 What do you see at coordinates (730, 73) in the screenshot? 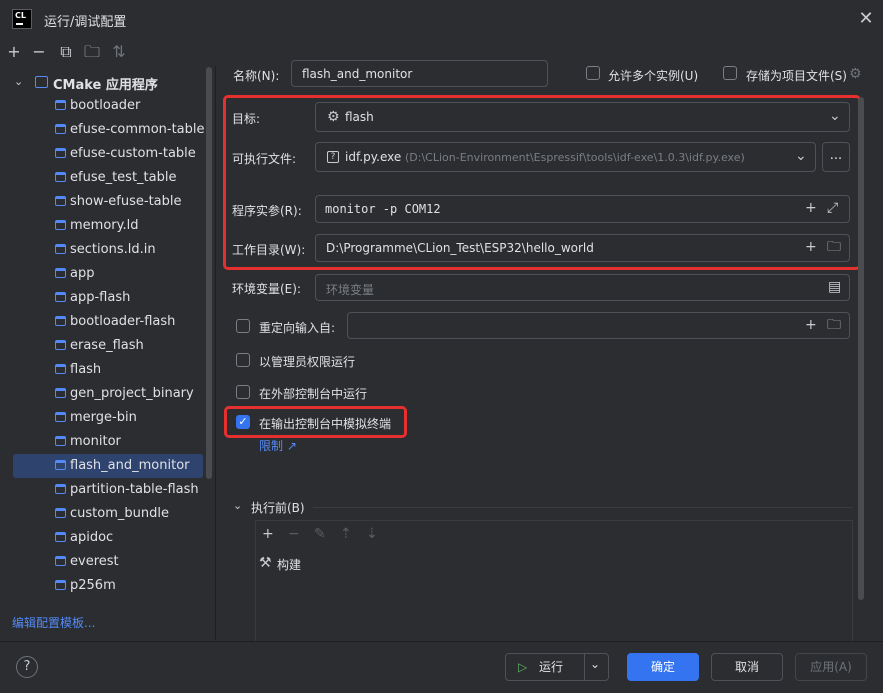
I see `store-as-file-checkbox` at bounding box center [730, 73].